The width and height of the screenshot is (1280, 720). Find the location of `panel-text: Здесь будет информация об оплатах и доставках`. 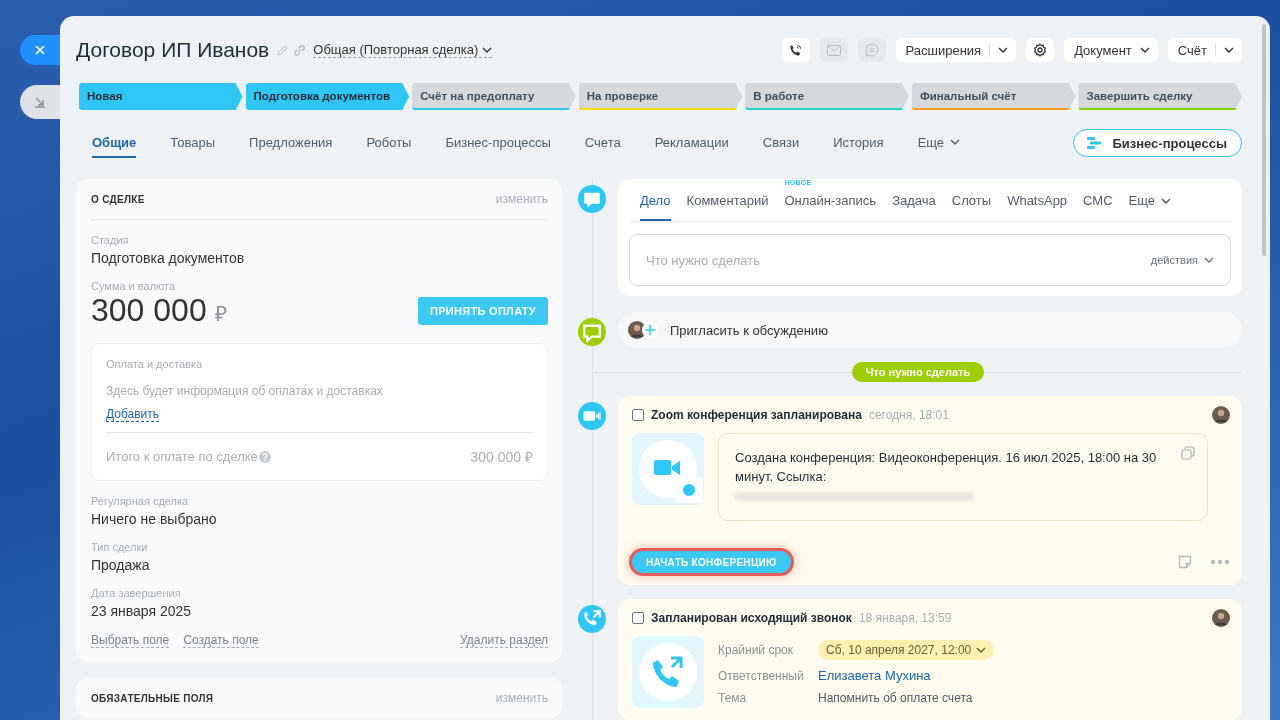

panel-text: Здесь будет информация об оплатах и доставках is located at coordinates (245, 391).